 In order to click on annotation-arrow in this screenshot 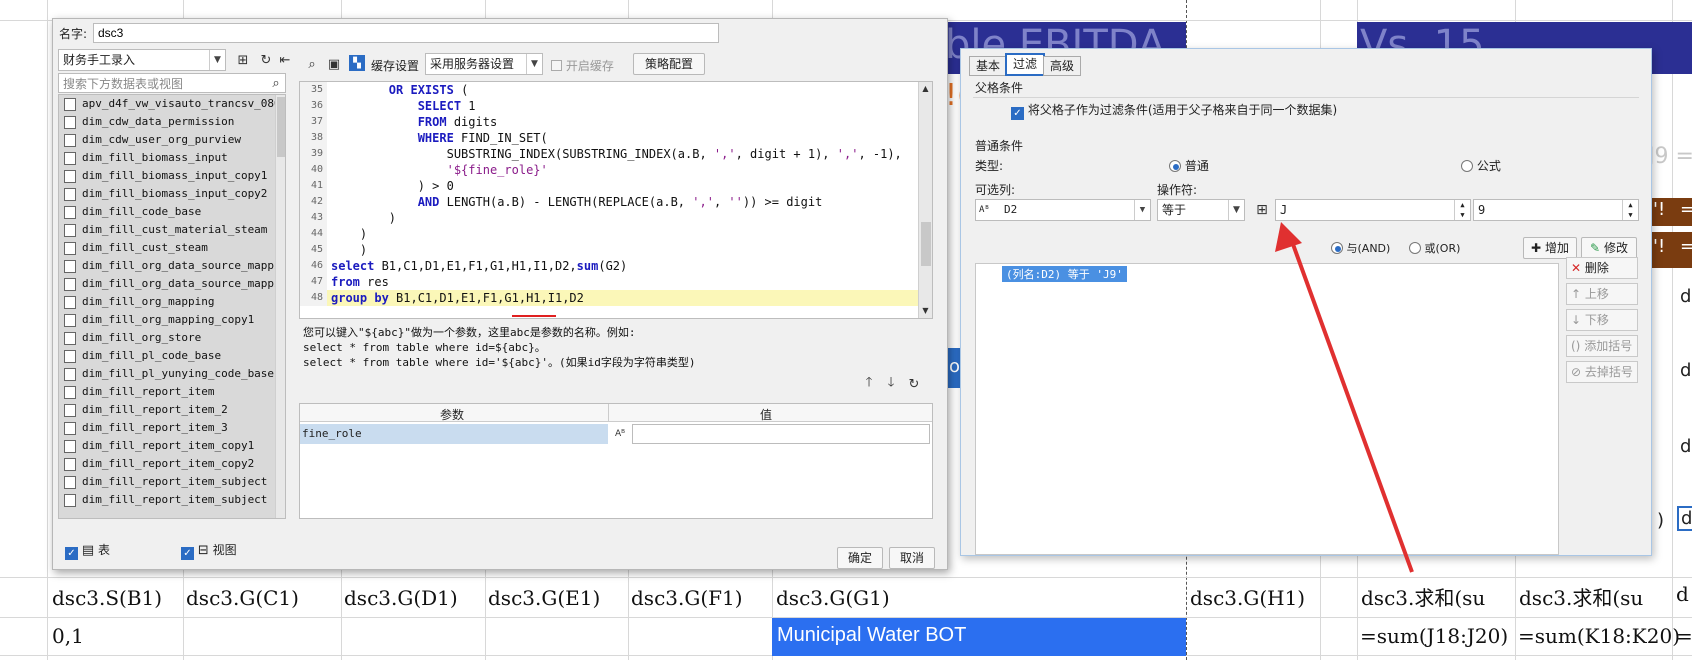, I will do `click(1344, 397)`.